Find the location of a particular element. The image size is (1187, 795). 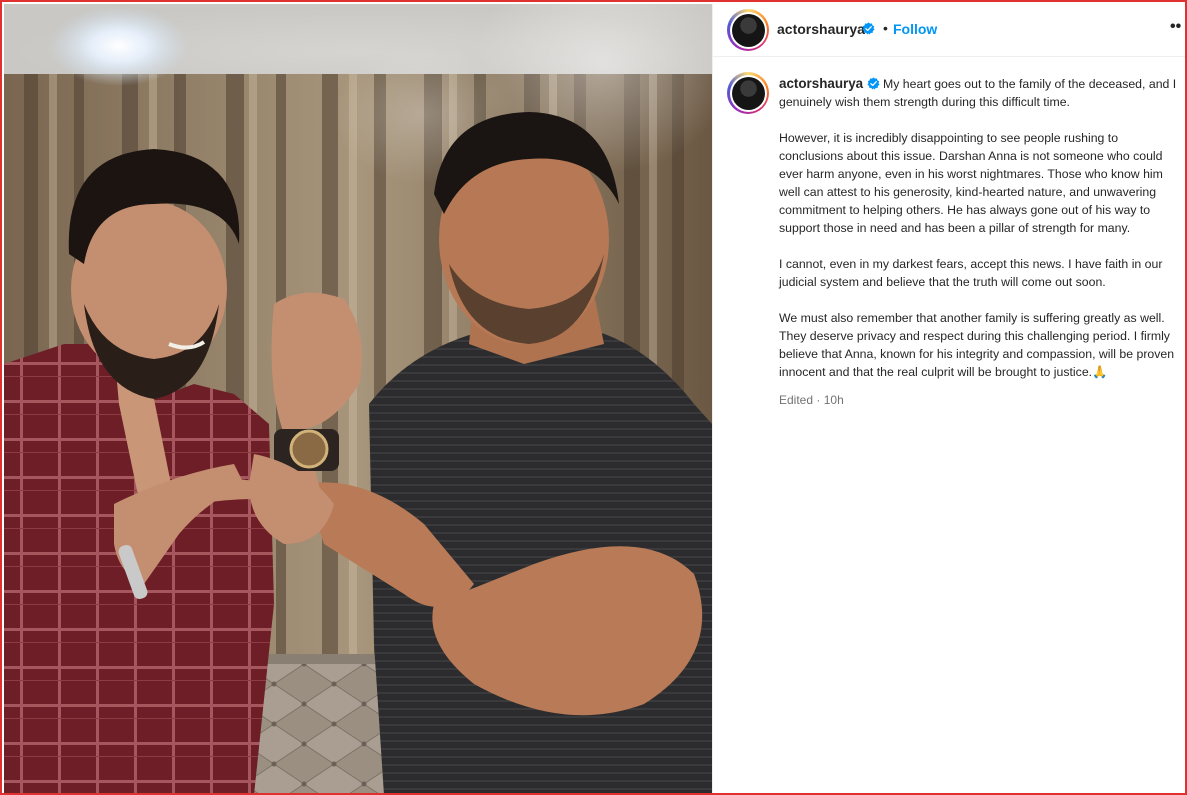

post-meta: Edited · 10h is located at coordinates (980, 400).